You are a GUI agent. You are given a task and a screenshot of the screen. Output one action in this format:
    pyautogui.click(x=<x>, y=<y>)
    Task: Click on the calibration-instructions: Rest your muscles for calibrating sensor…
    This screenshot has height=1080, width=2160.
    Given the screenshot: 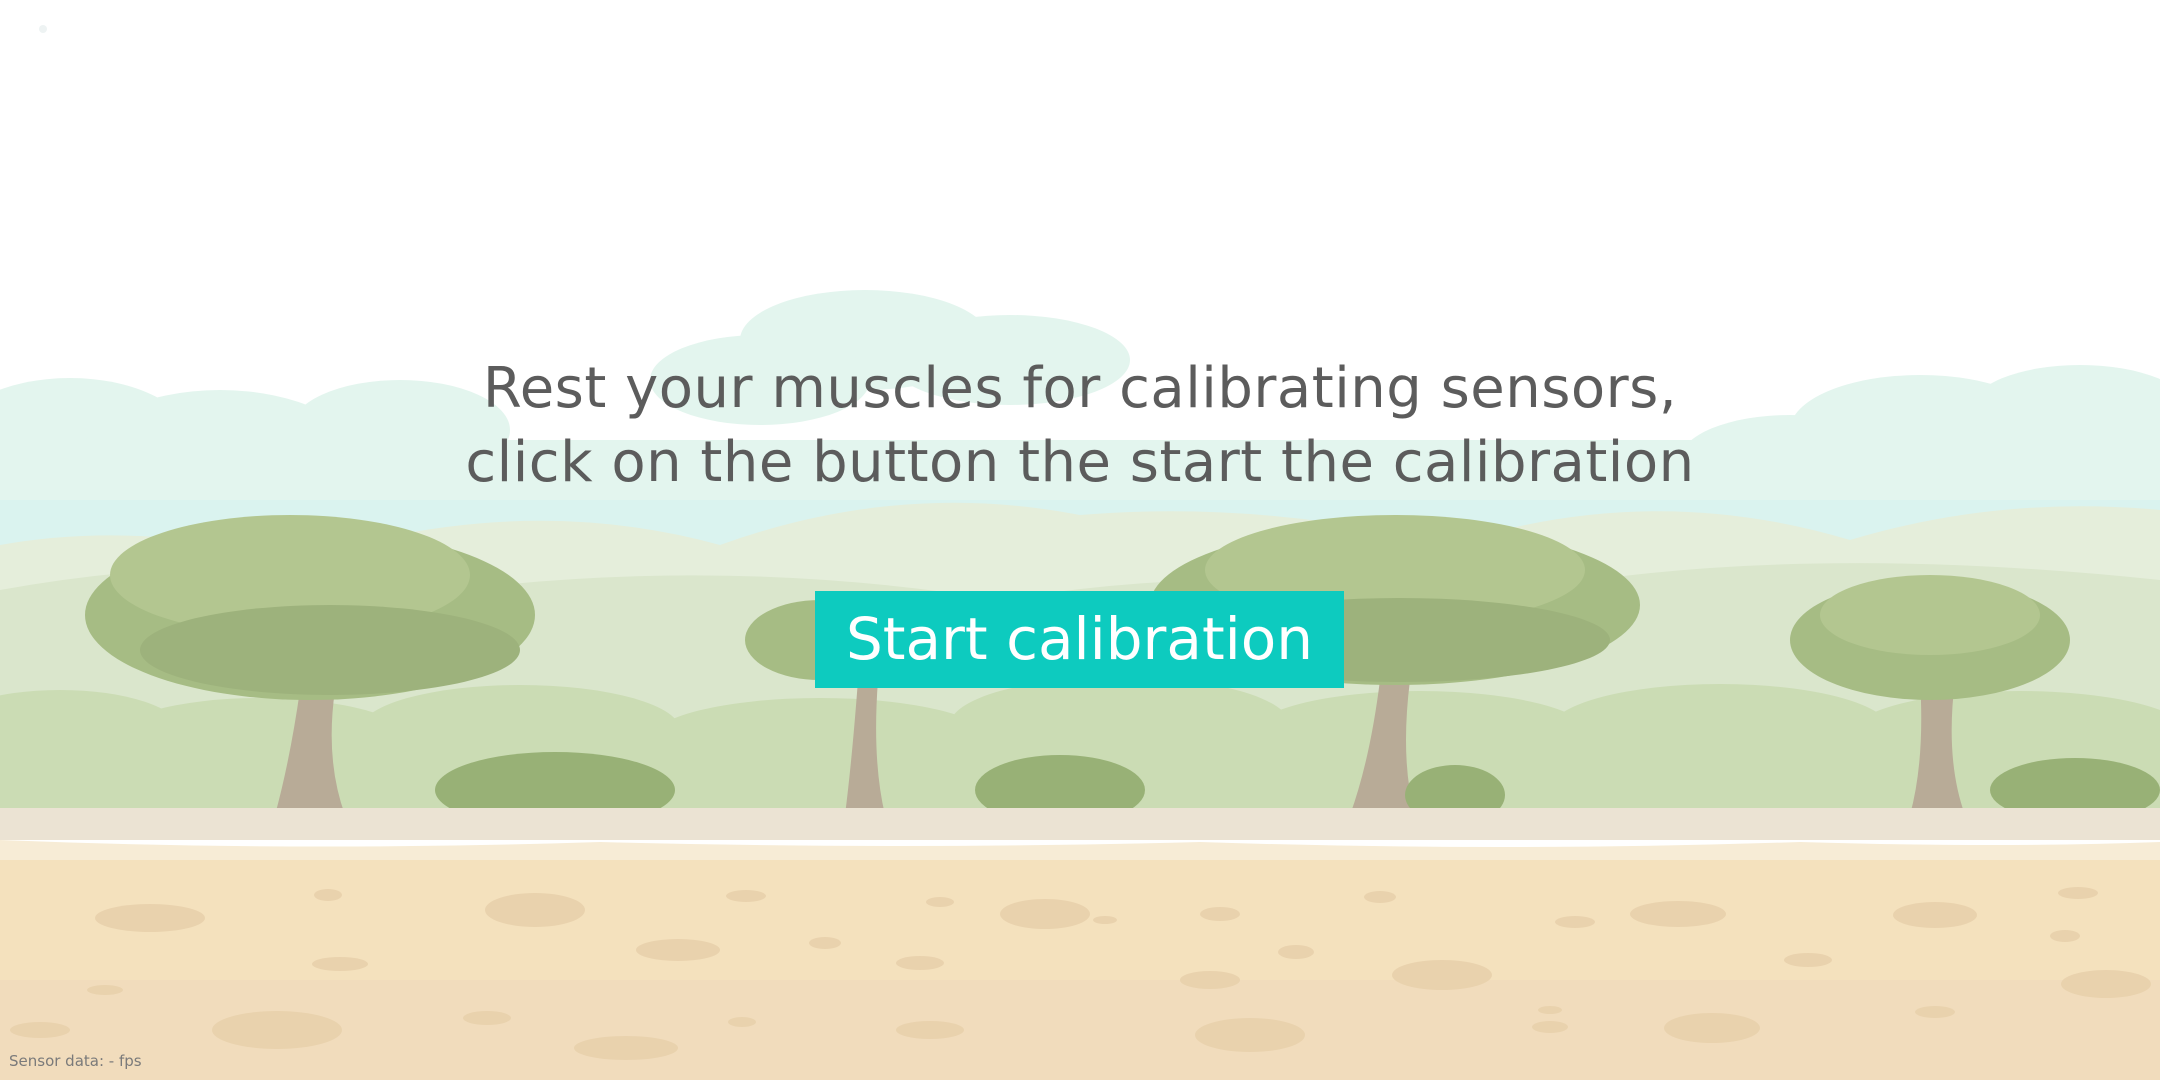 What is the action you would take?
    pyautogui.click(x=1080, y=426)
    